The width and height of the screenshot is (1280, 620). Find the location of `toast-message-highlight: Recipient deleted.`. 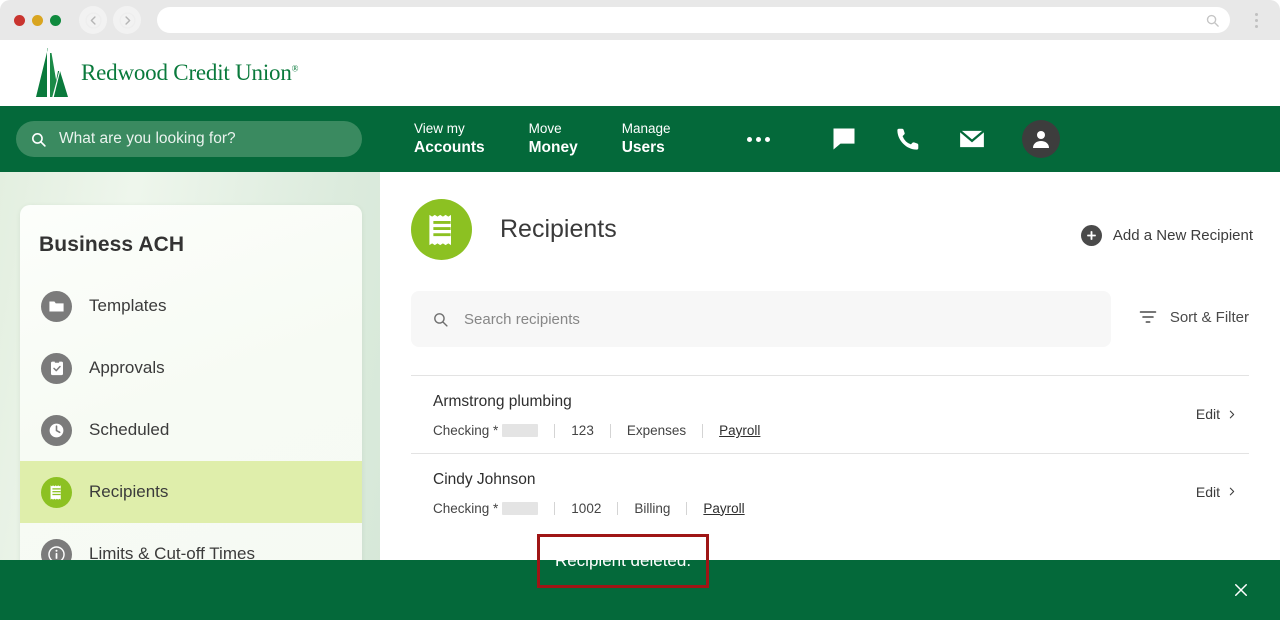

toast-message-highlight: Recipient deleted. is located at coordinates (623, 561).